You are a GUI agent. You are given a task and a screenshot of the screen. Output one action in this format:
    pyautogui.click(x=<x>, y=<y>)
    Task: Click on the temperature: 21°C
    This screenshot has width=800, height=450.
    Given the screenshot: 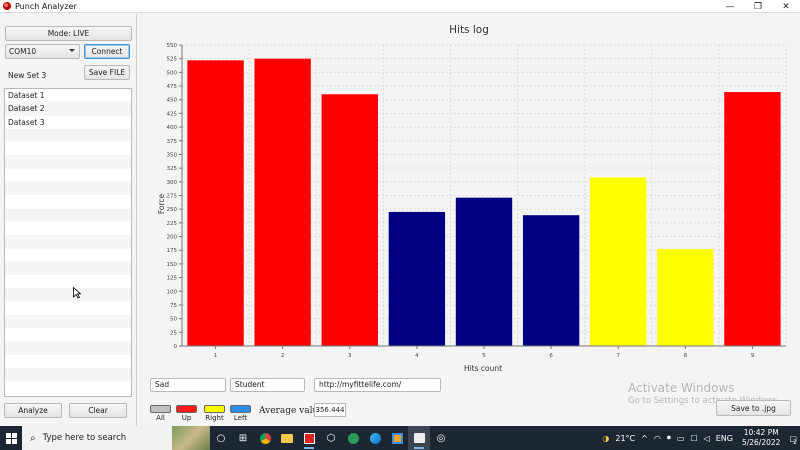 What is the action you would take?
    pyautogui.click(x=625, y=438)
    